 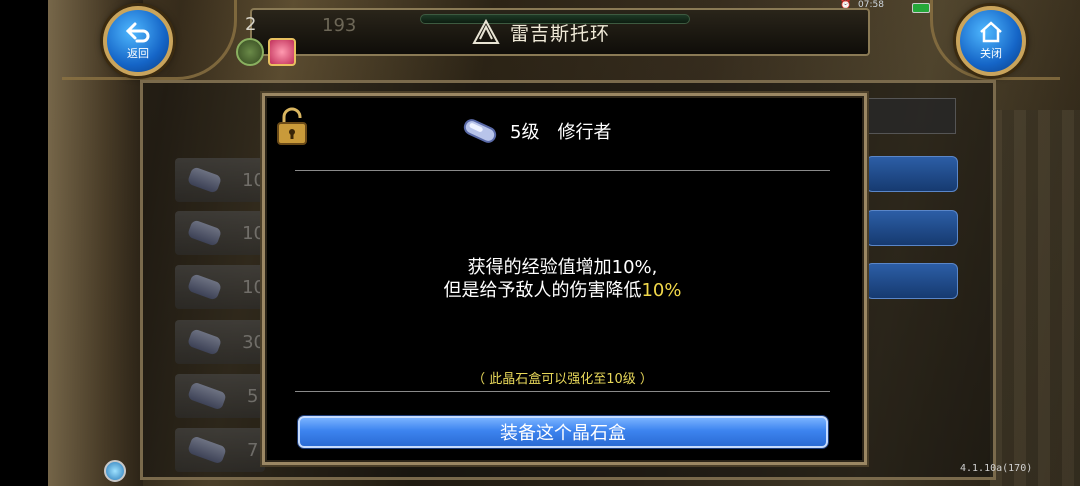 I want to click on title-group: 雷吉斯托环, so click(x=540, y=32).